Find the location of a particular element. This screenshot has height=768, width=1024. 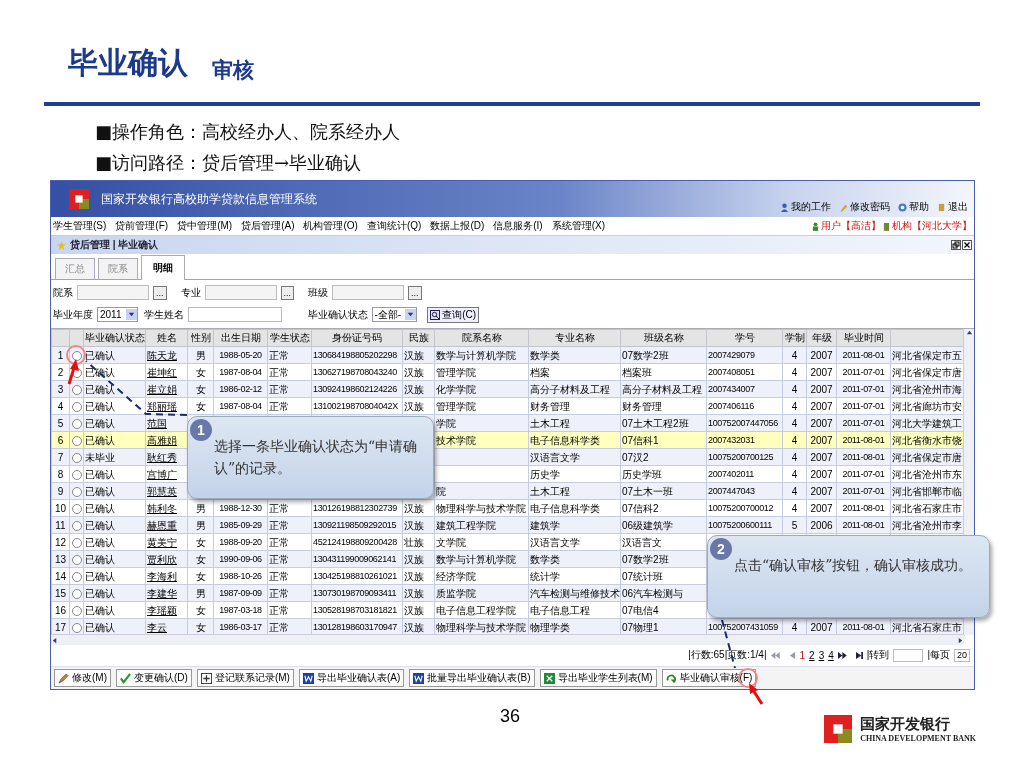

dropdown: -全部- is located at coordinates (394, 315).